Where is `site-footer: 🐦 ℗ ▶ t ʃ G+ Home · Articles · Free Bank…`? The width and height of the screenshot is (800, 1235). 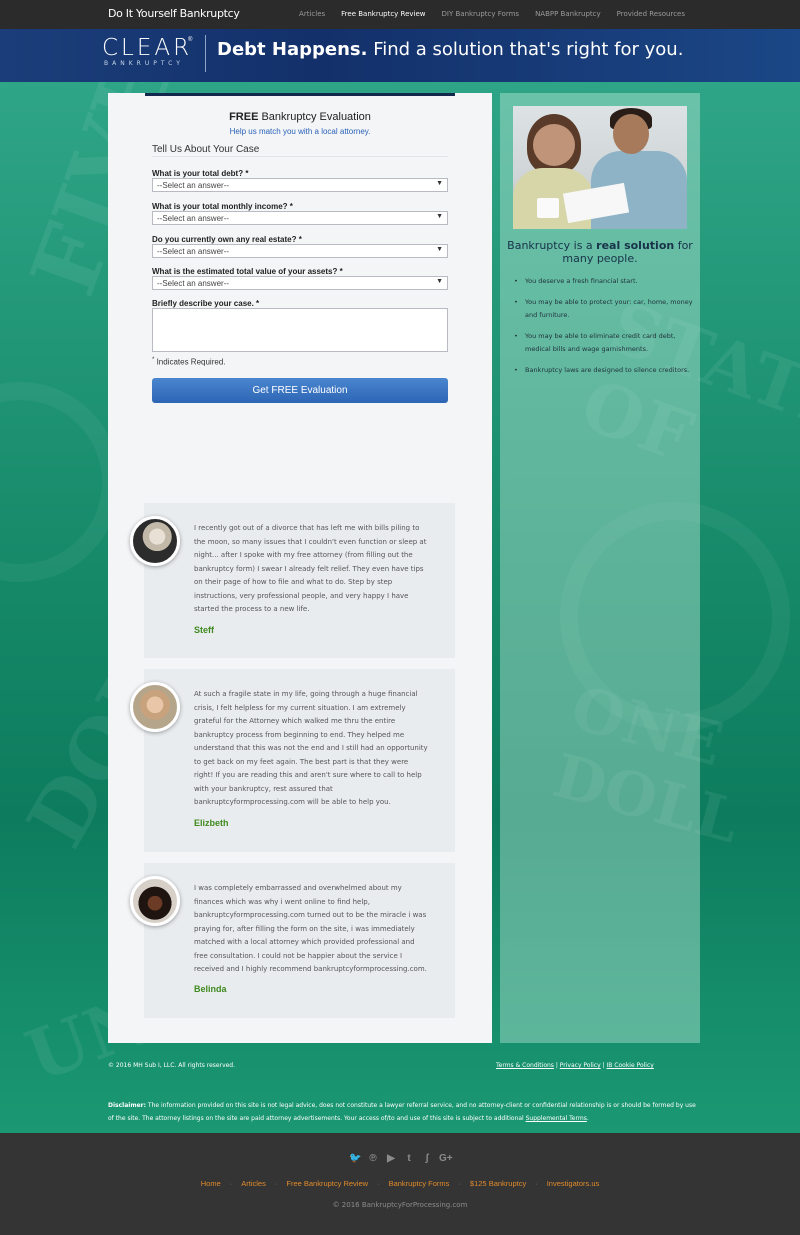
site-footer: 🐦 ℗ ▶ t ʃ G+ Home · Articles · Free Bank… is located at coordinates (400, 1184).